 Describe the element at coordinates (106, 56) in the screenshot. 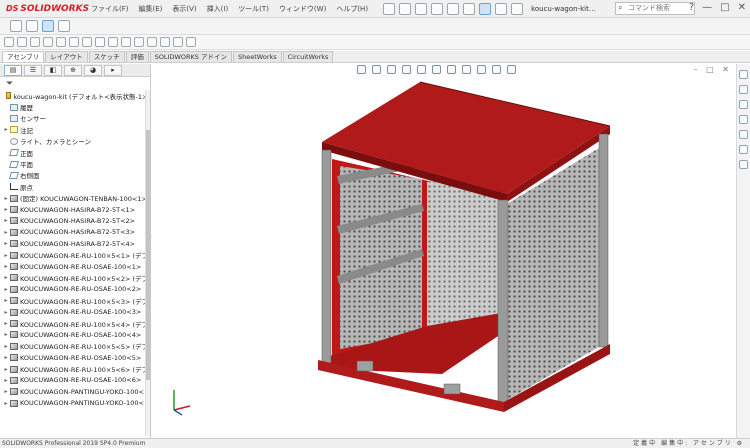

I see `tab-sketch: スケッチ` at that location.